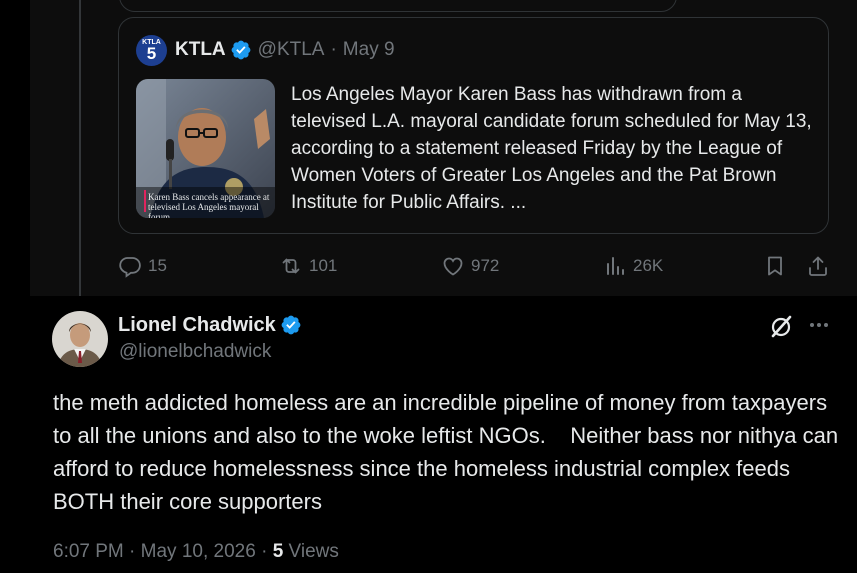  I want to click on reply-button: 15, so click(142, 266).